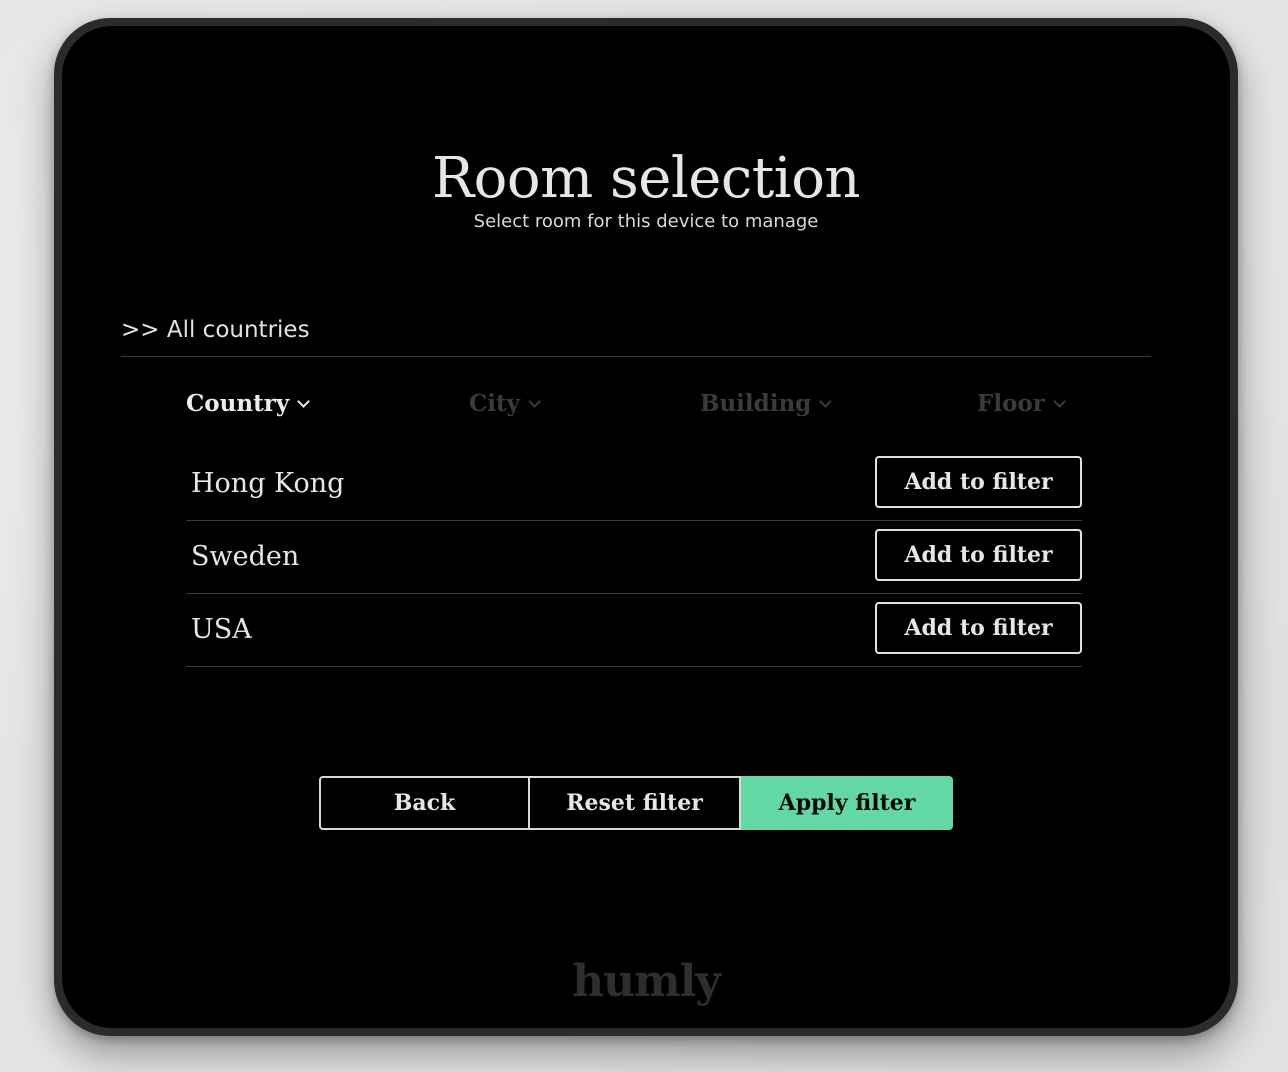 This screenshot has height=1072, width=1288. I want to click on apply-filter-button: Apply filter, so click(847, 803).